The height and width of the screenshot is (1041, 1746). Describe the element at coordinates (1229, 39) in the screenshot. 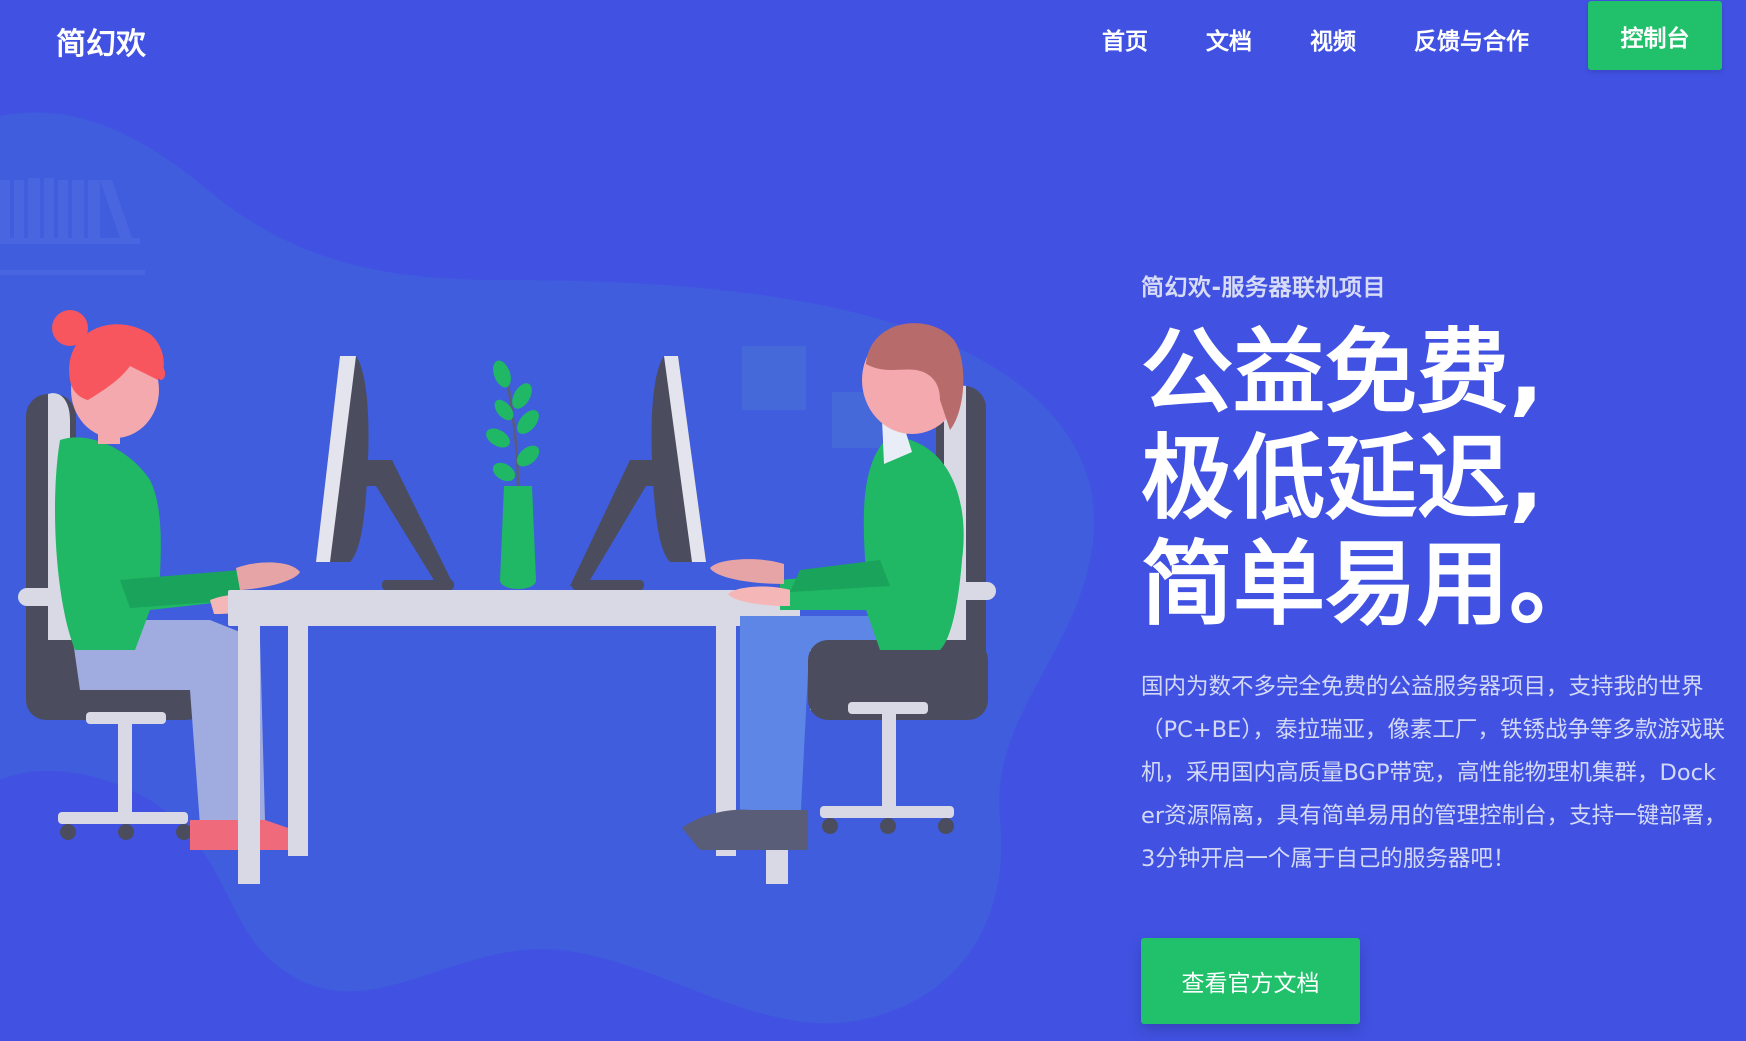

I see `nav-item-docs: 文档` at that location.